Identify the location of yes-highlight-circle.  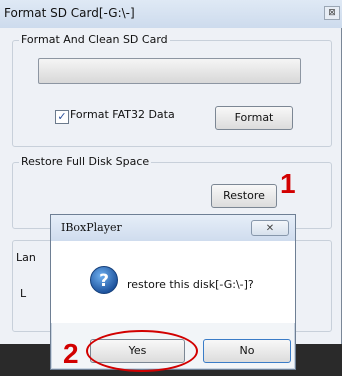
(142, 351).